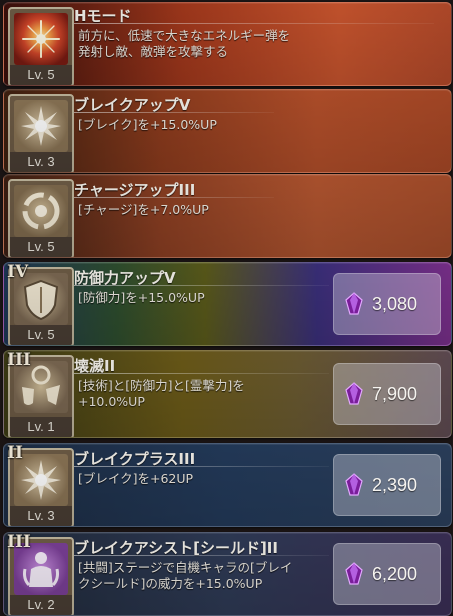  I want to click on skill-icon-frame: Lv. 3, so click(41, 133).